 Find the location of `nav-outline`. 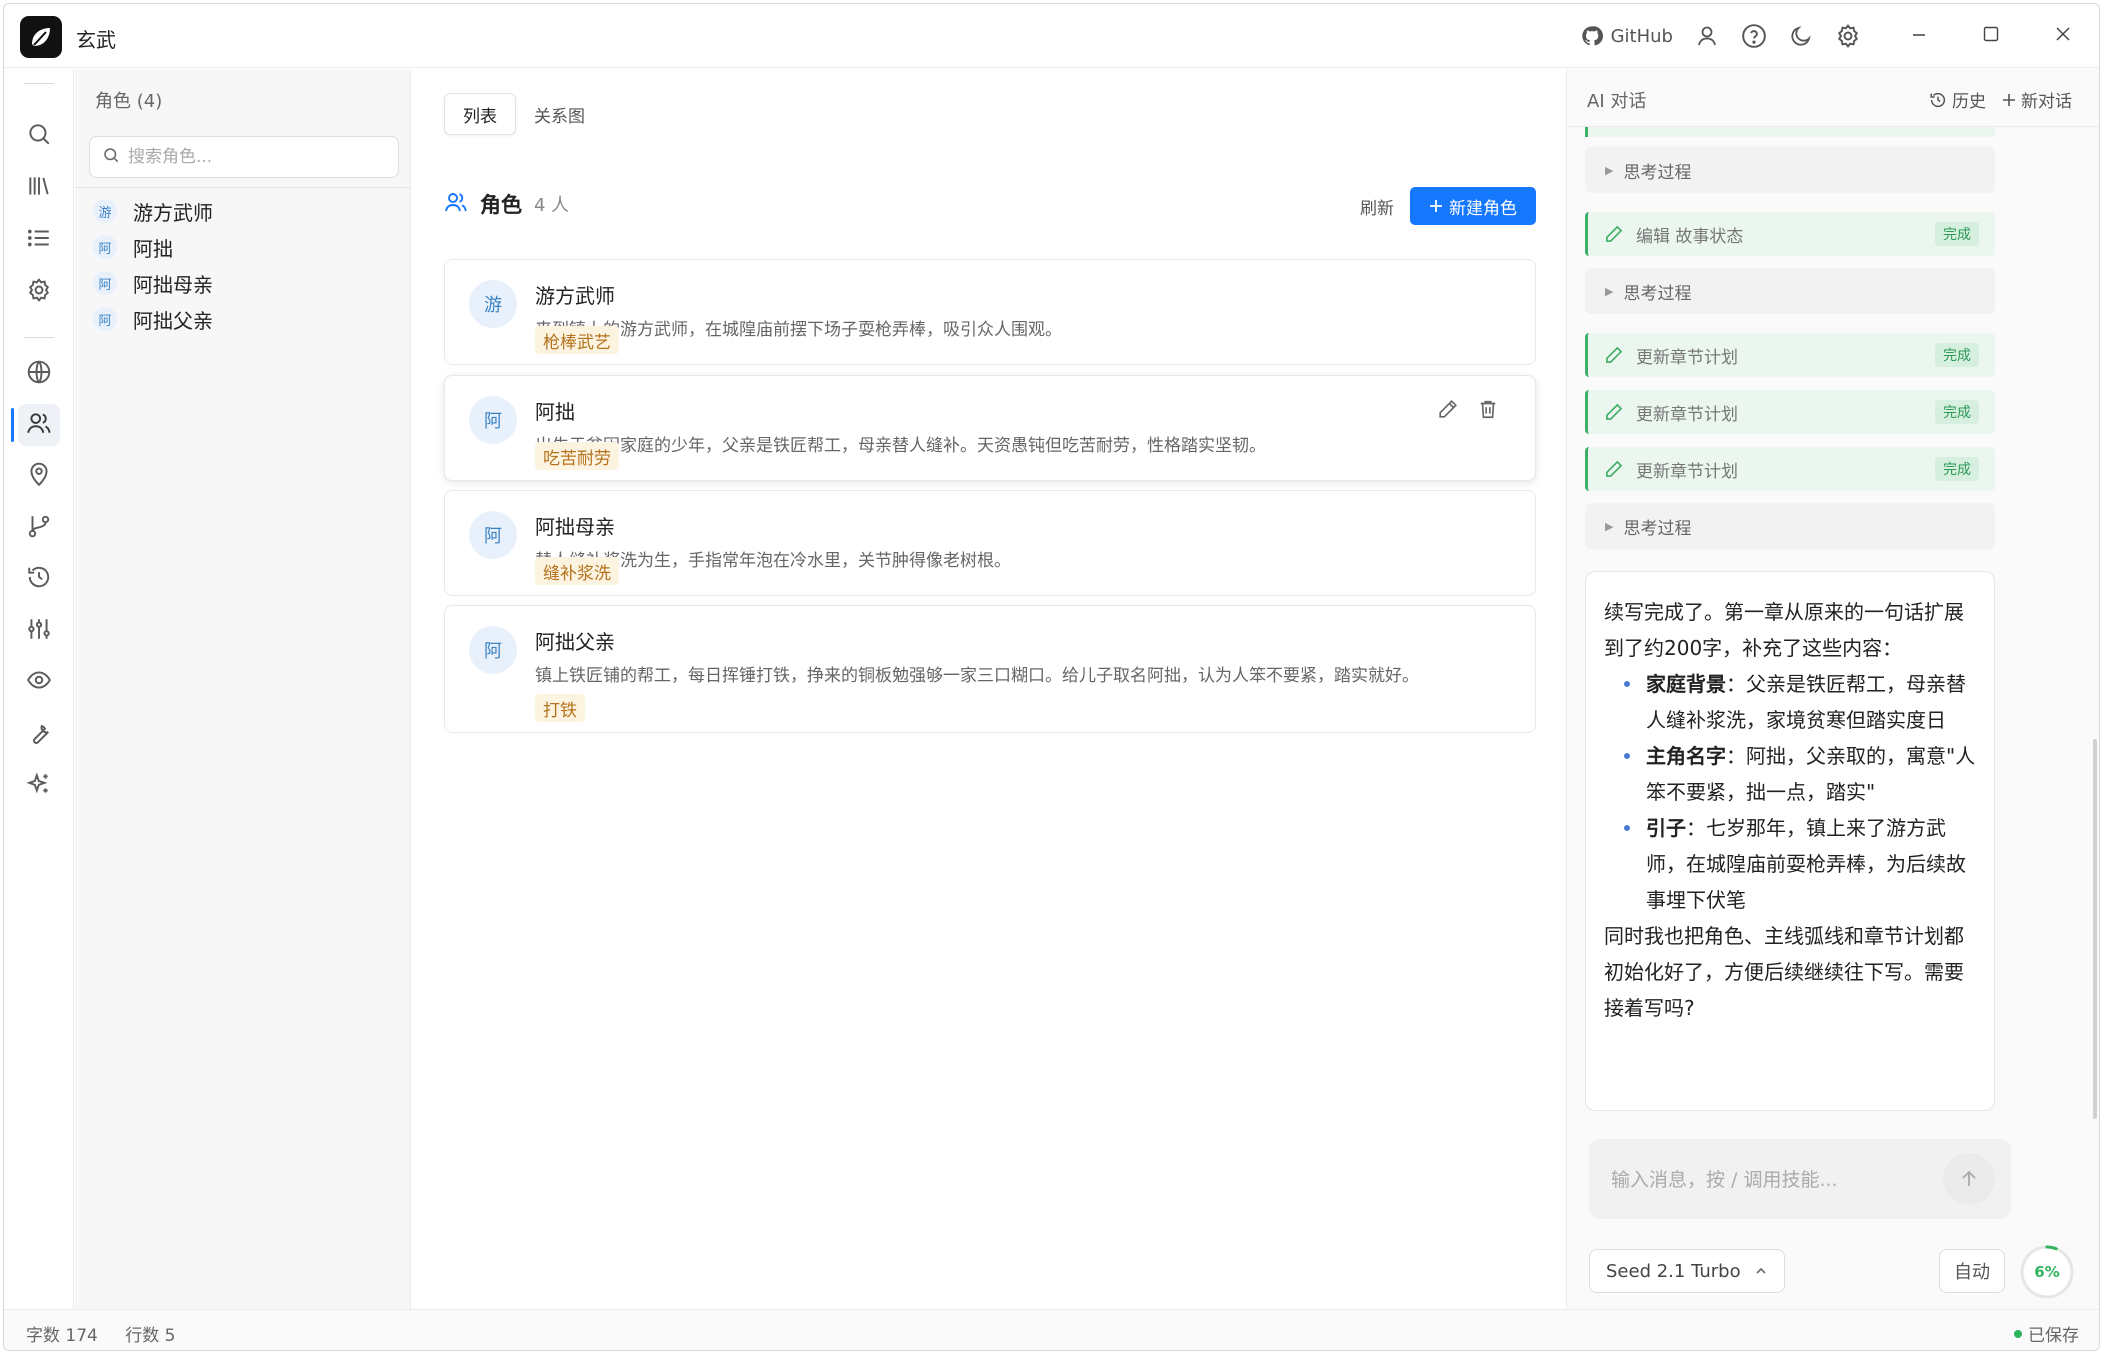

nav-outline is located at coordinates (39, 240).